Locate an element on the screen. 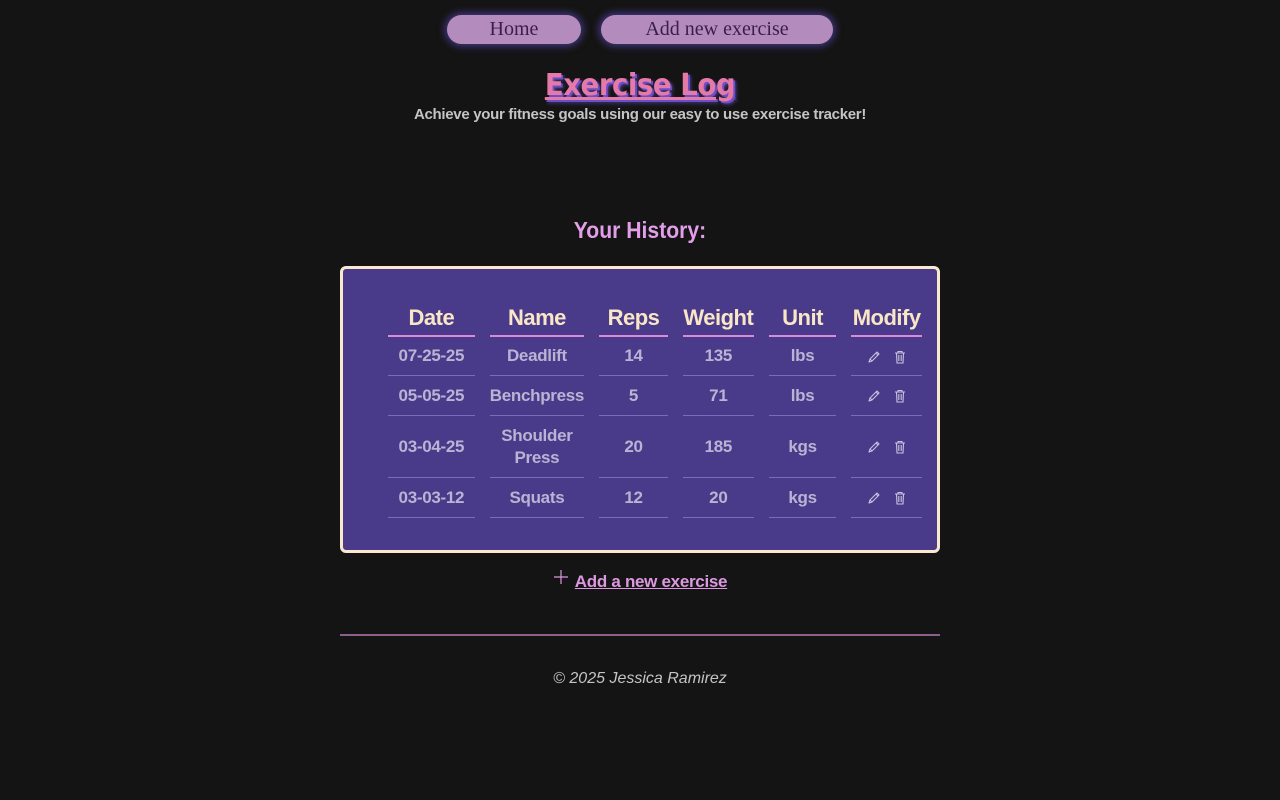  cell-date: 03-03-12 is located at coordinates (431, 498).